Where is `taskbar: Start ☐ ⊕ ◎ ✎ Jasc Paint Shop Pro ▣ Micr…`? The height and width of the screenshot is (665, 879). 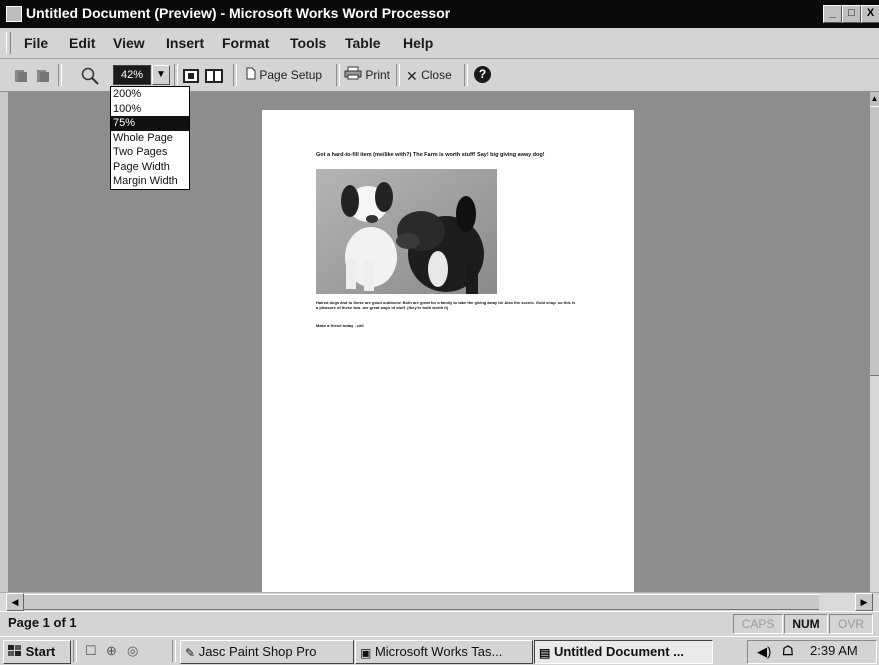
taskbar: Start ☐ ⊕ ◎ ✎ Jasc Paint Shop Pro ▣ Micr… is located at coordinates (439, 650).